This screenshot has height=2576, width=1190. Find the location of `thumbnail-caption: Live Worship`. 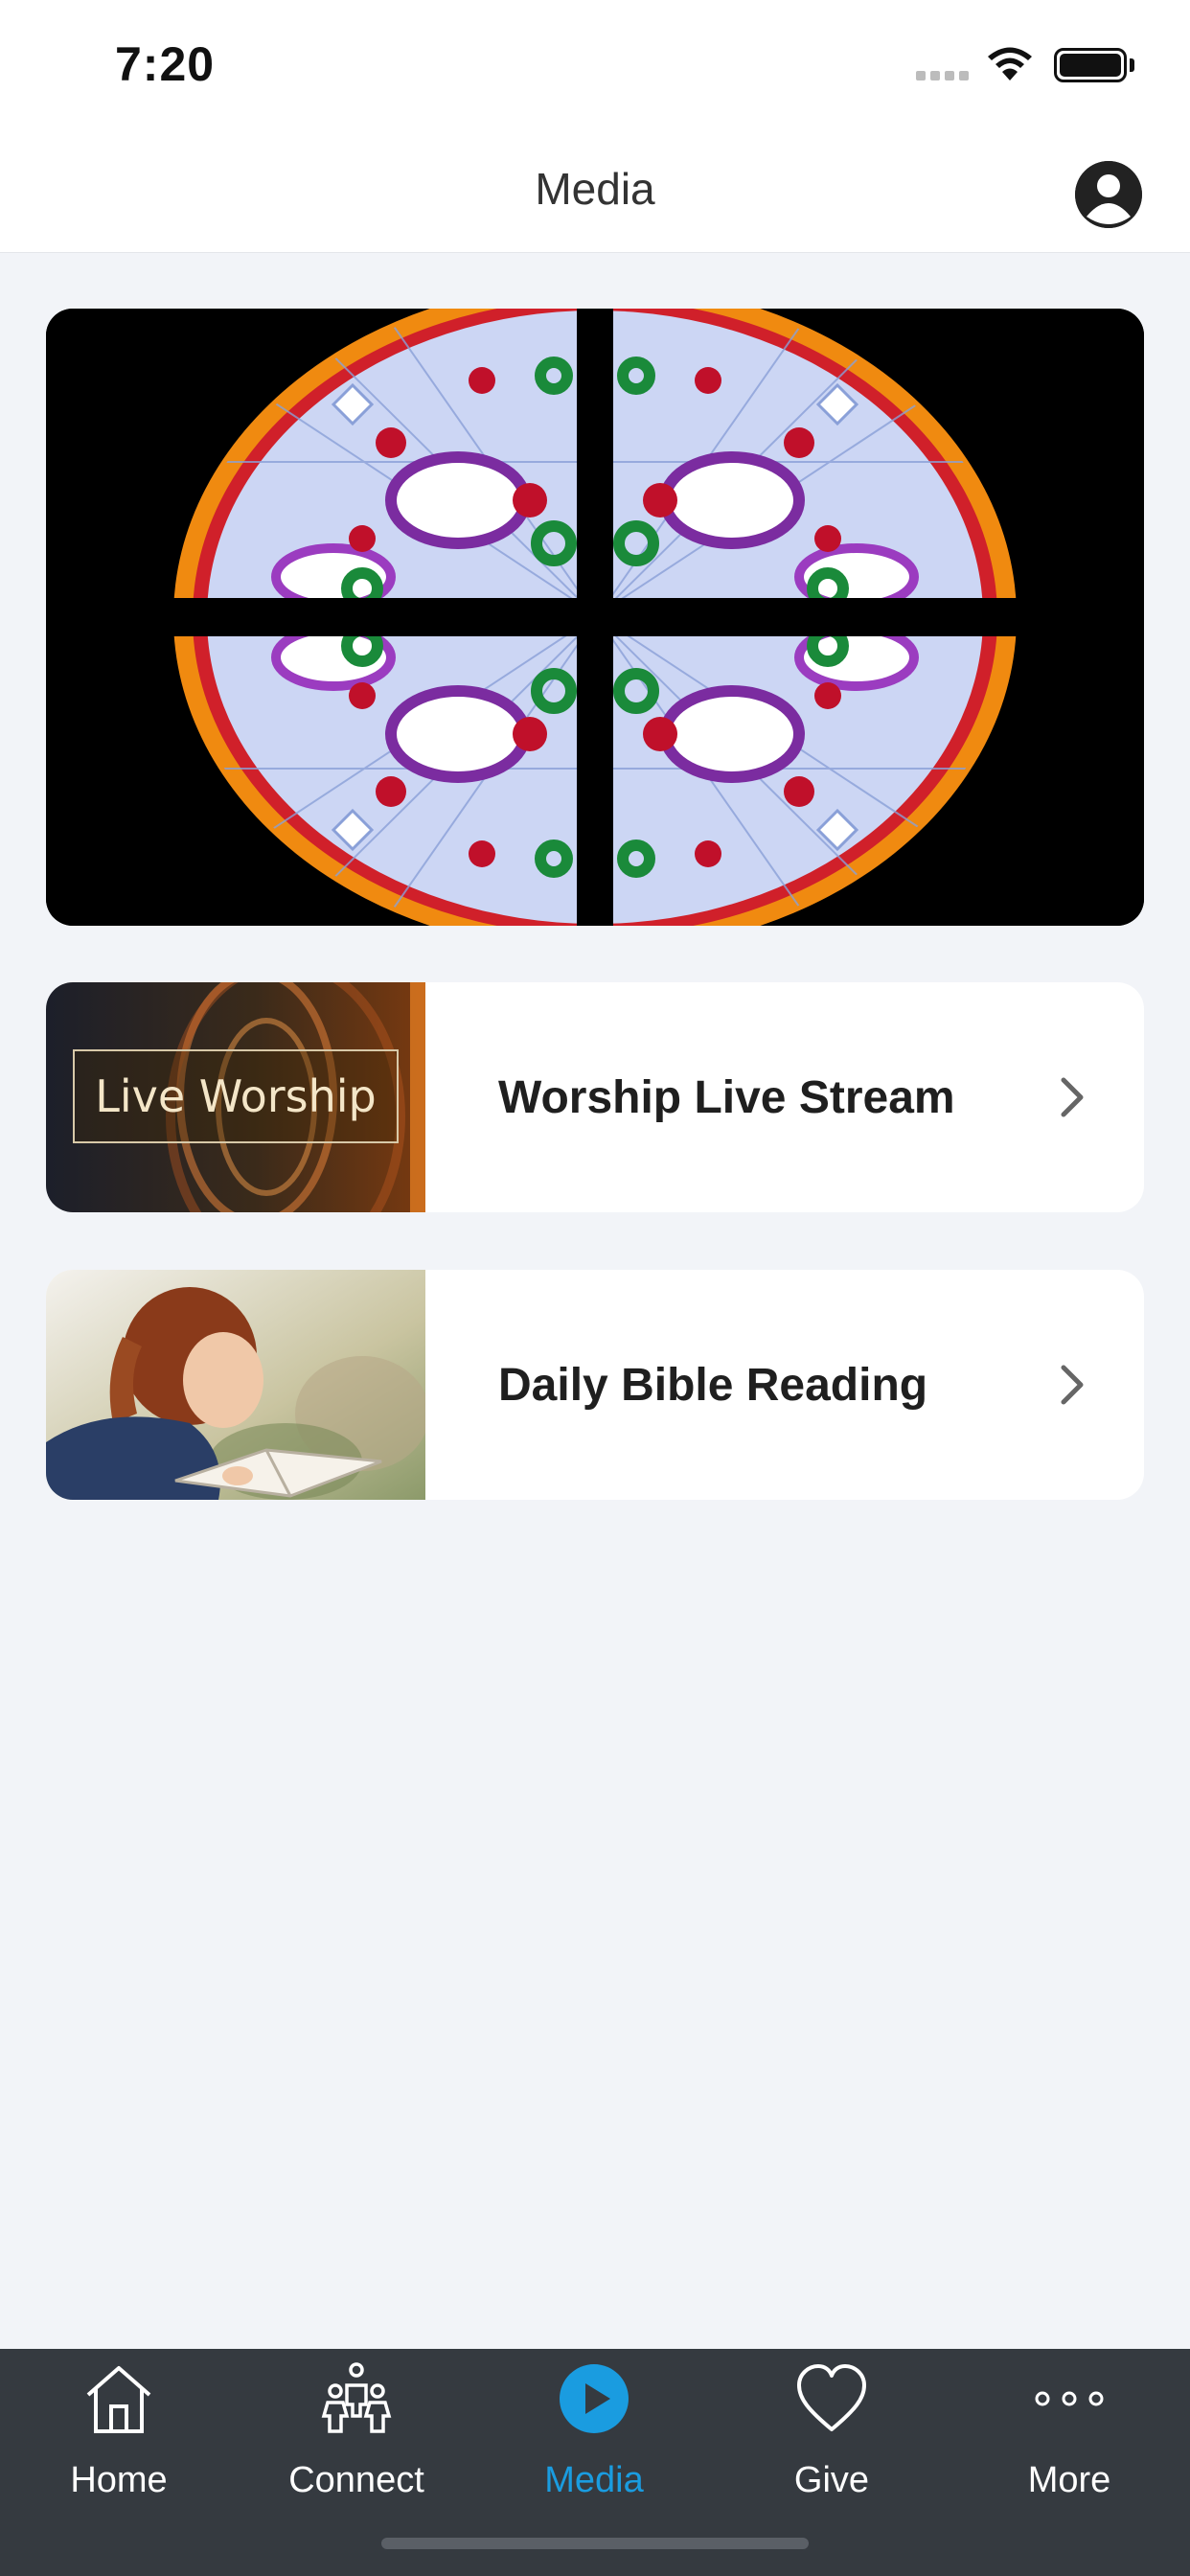

thumbnail-caption: Live Worship is located at coordinates (236, 1096).